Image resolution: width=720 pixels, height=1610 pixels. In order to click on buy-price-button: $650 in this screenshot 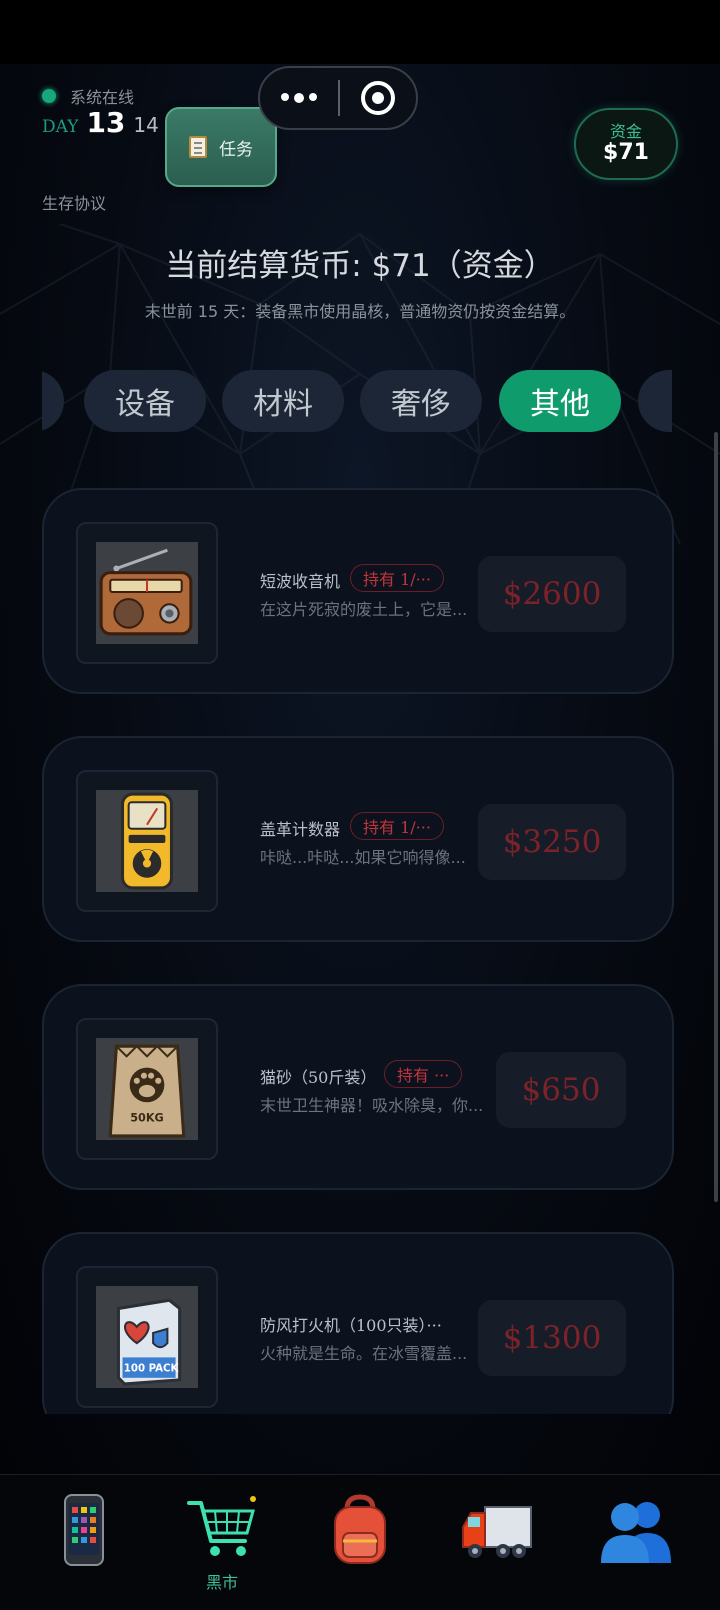, I will do `click(561, 1090)`.